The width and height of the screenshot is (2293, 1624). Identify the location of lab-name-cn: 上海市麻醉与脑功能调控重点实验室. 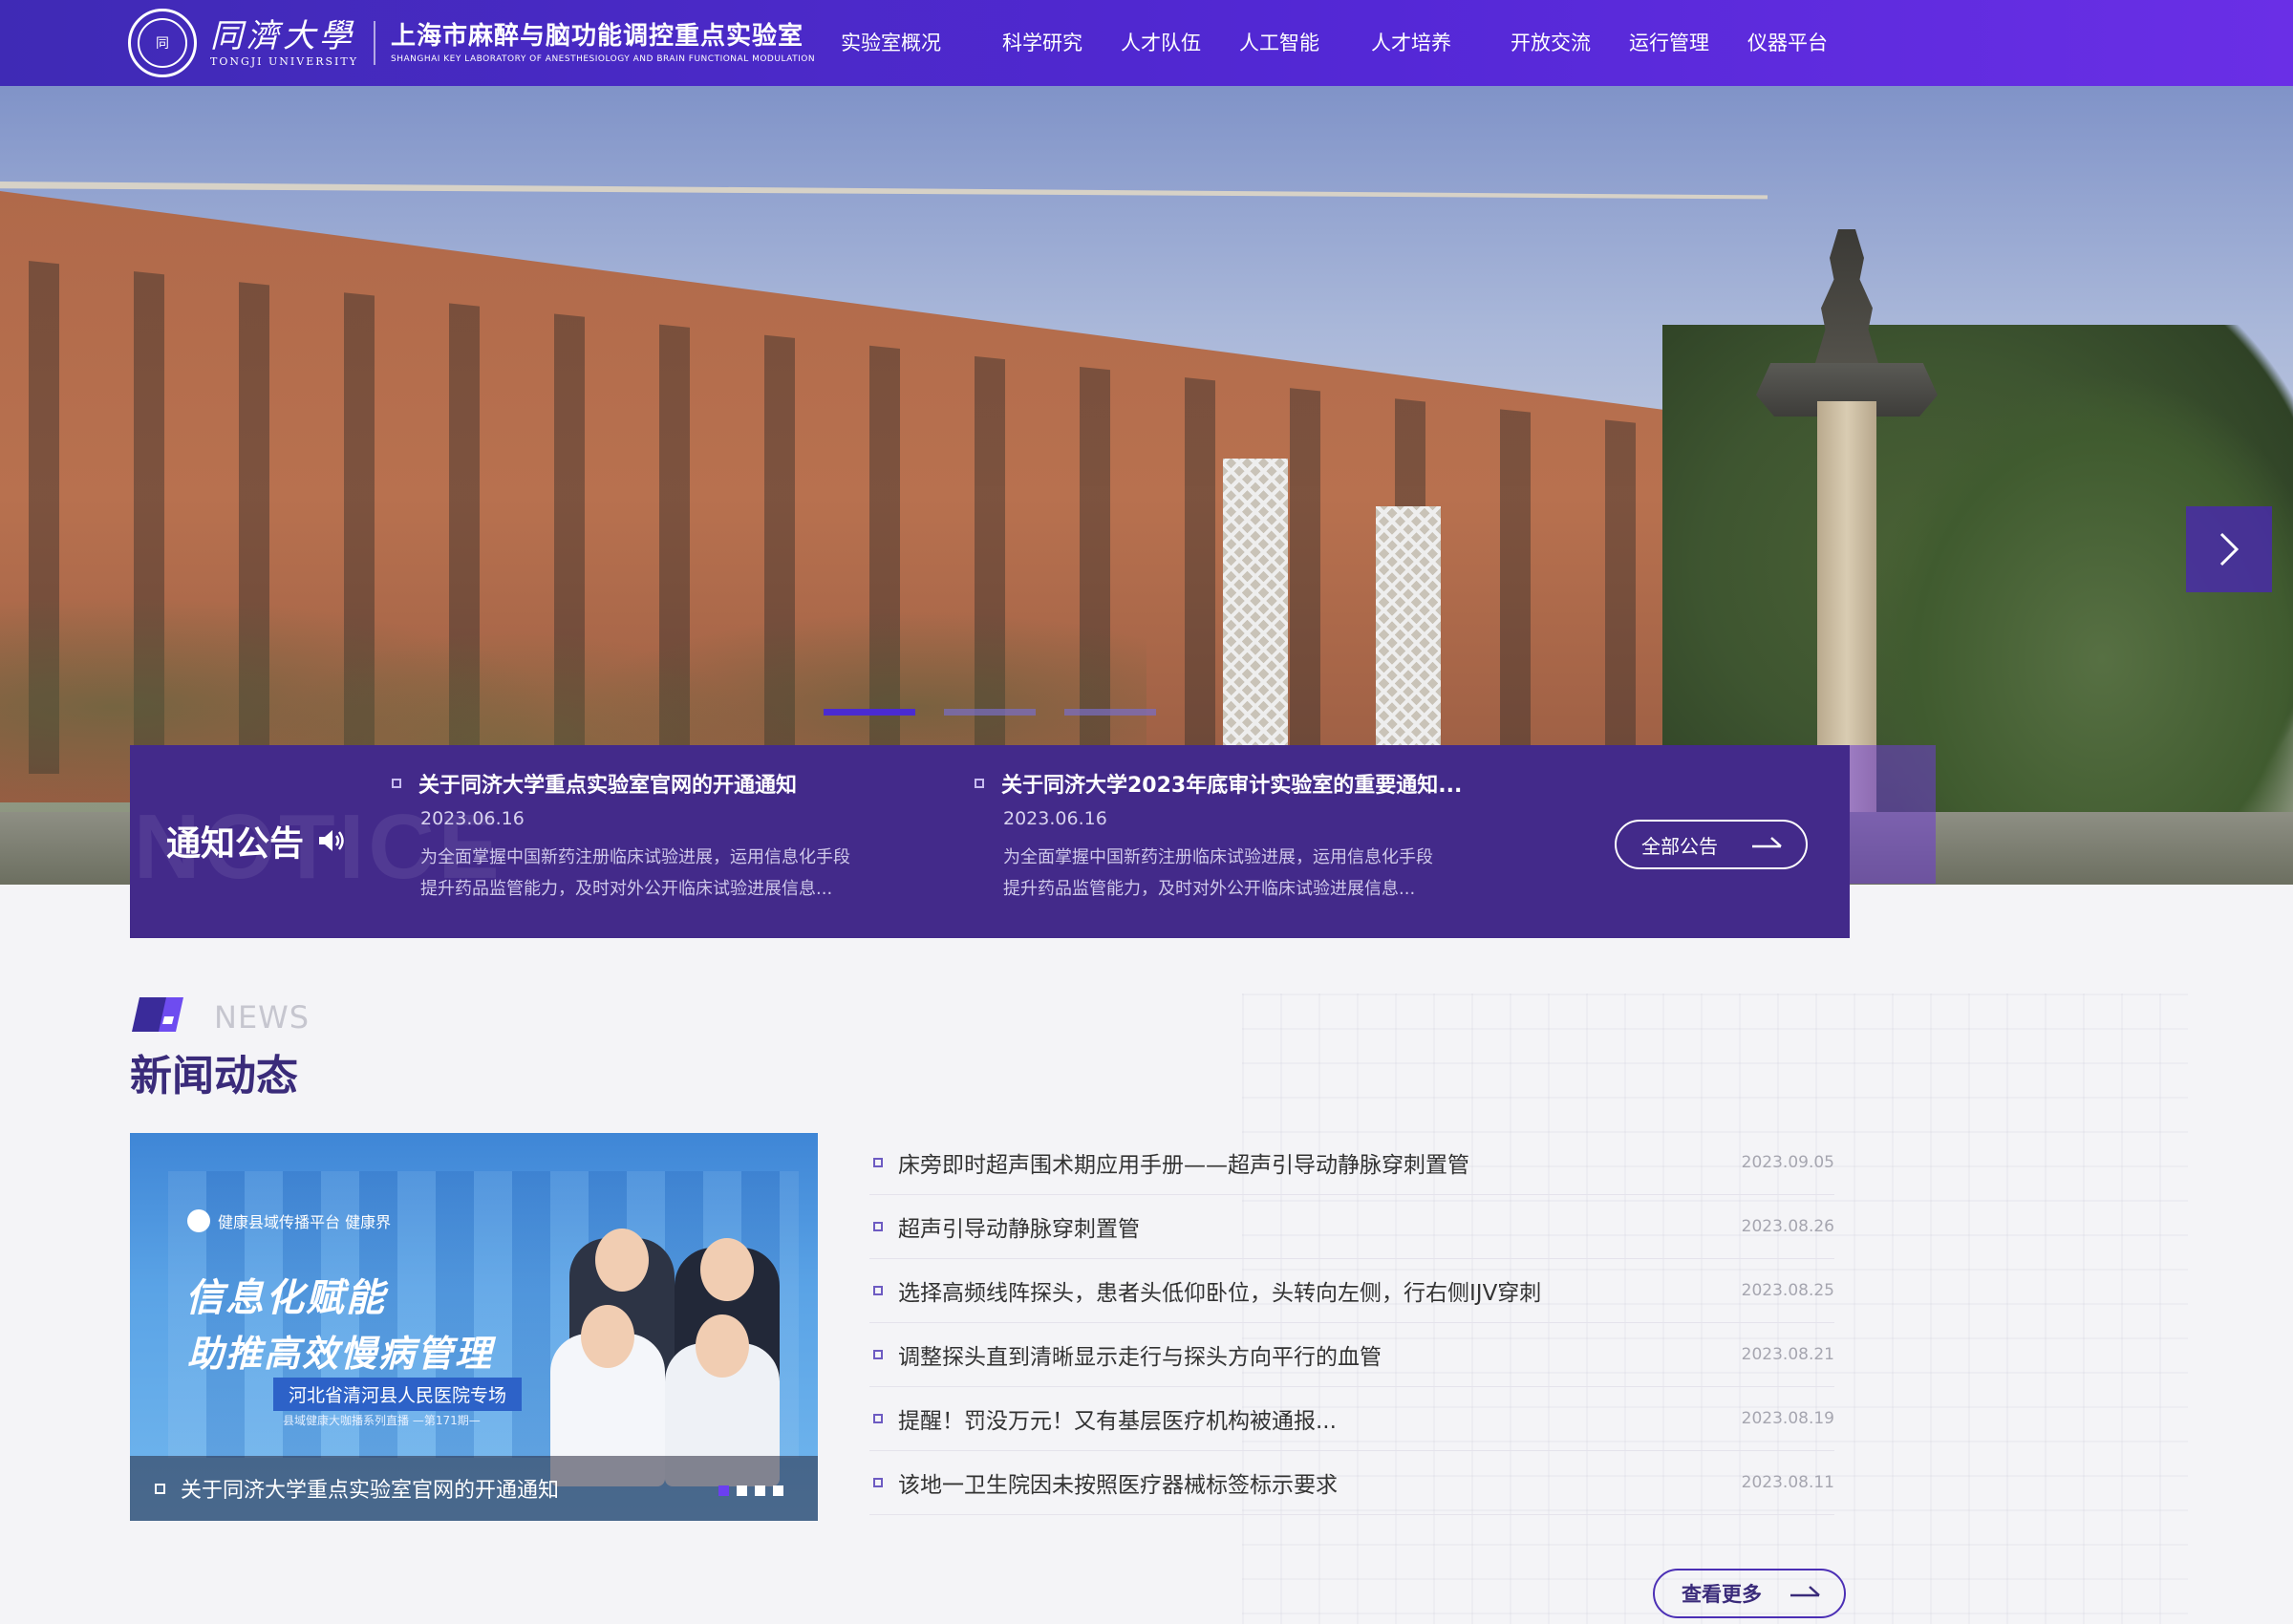
(597, 36).